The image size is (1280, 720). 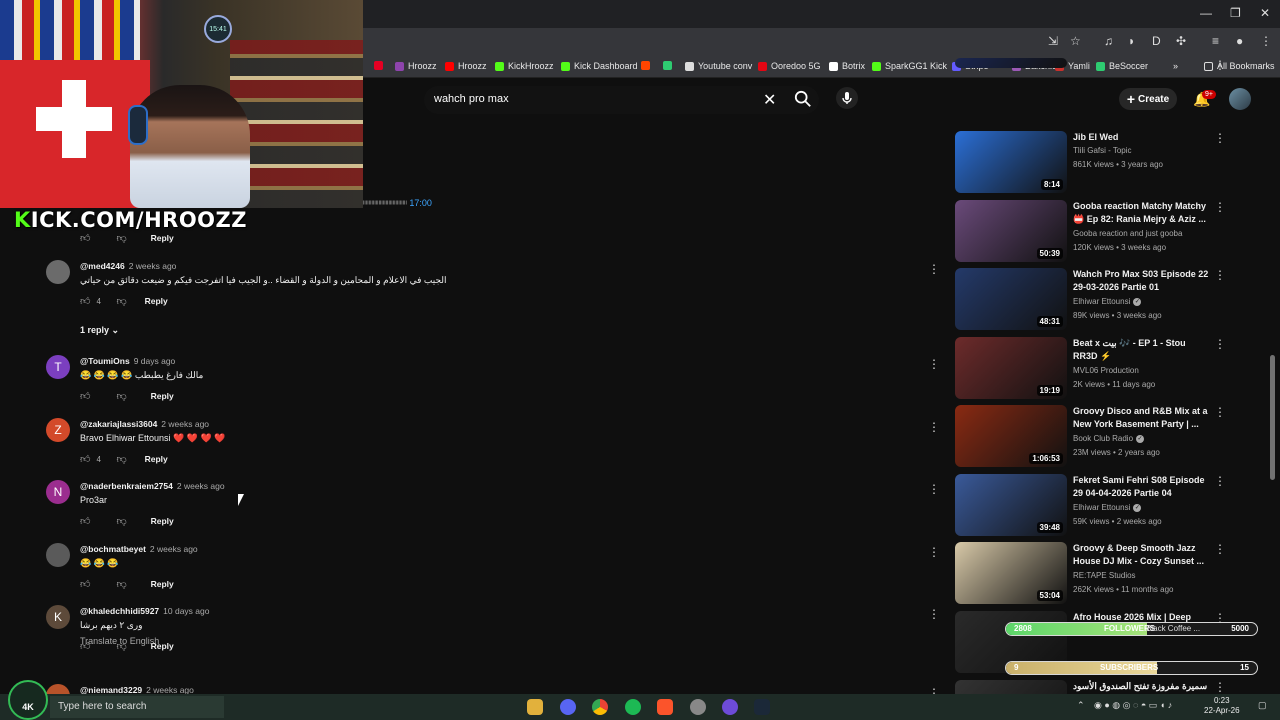 What do you see at coordinates (730, 707) in the screenshot?
I see `app-icon` at bounding box center [730, 707].